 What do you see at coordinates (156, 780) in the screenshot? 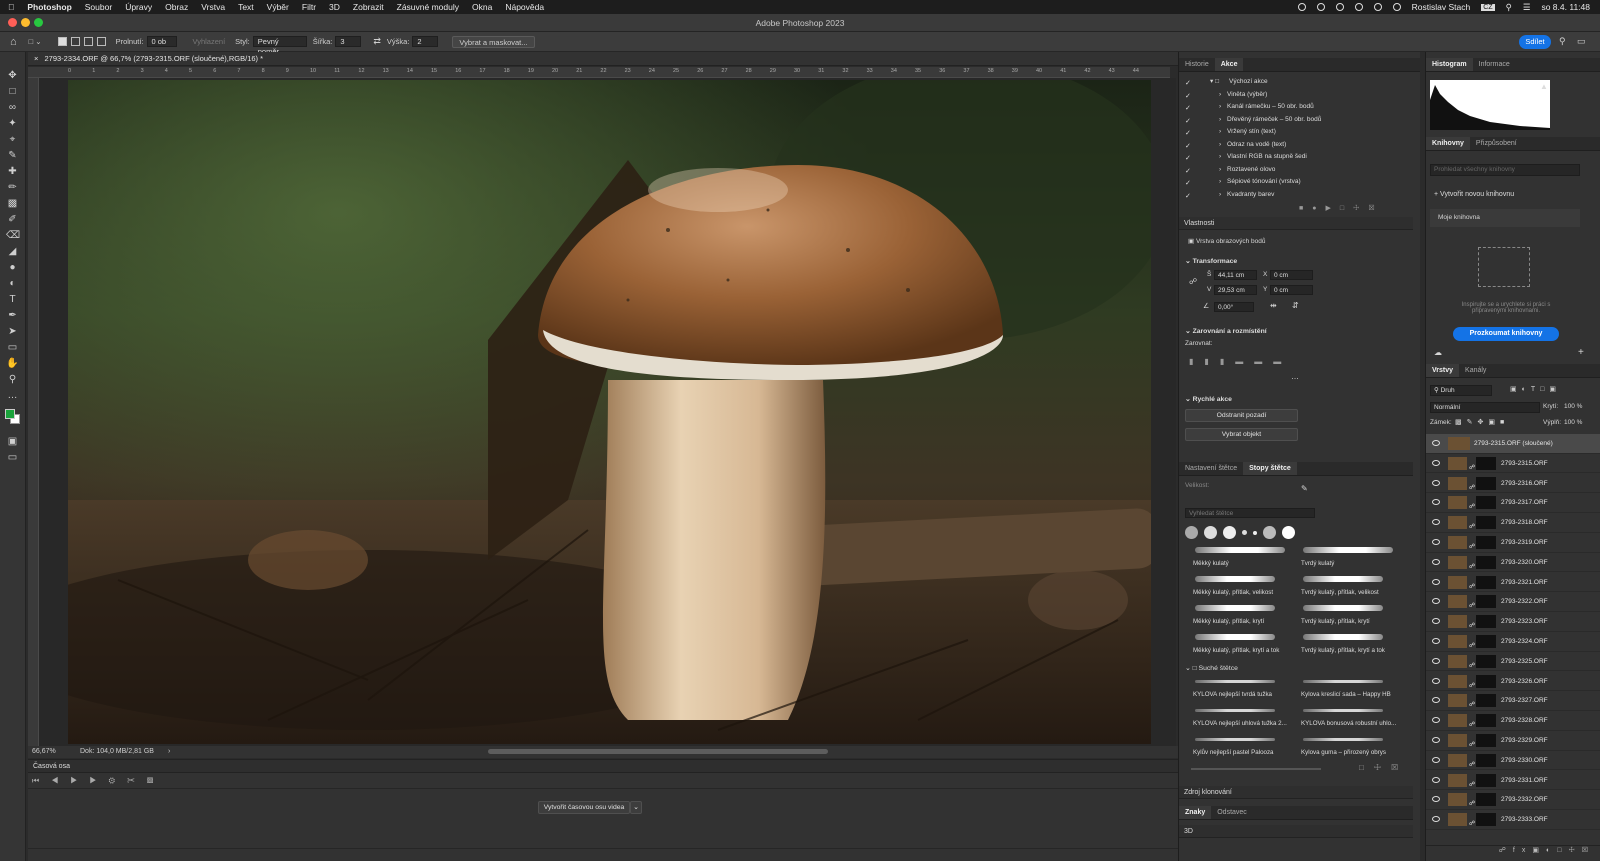
I see `transition-icon: ▩` at bounding box center [156, 780].